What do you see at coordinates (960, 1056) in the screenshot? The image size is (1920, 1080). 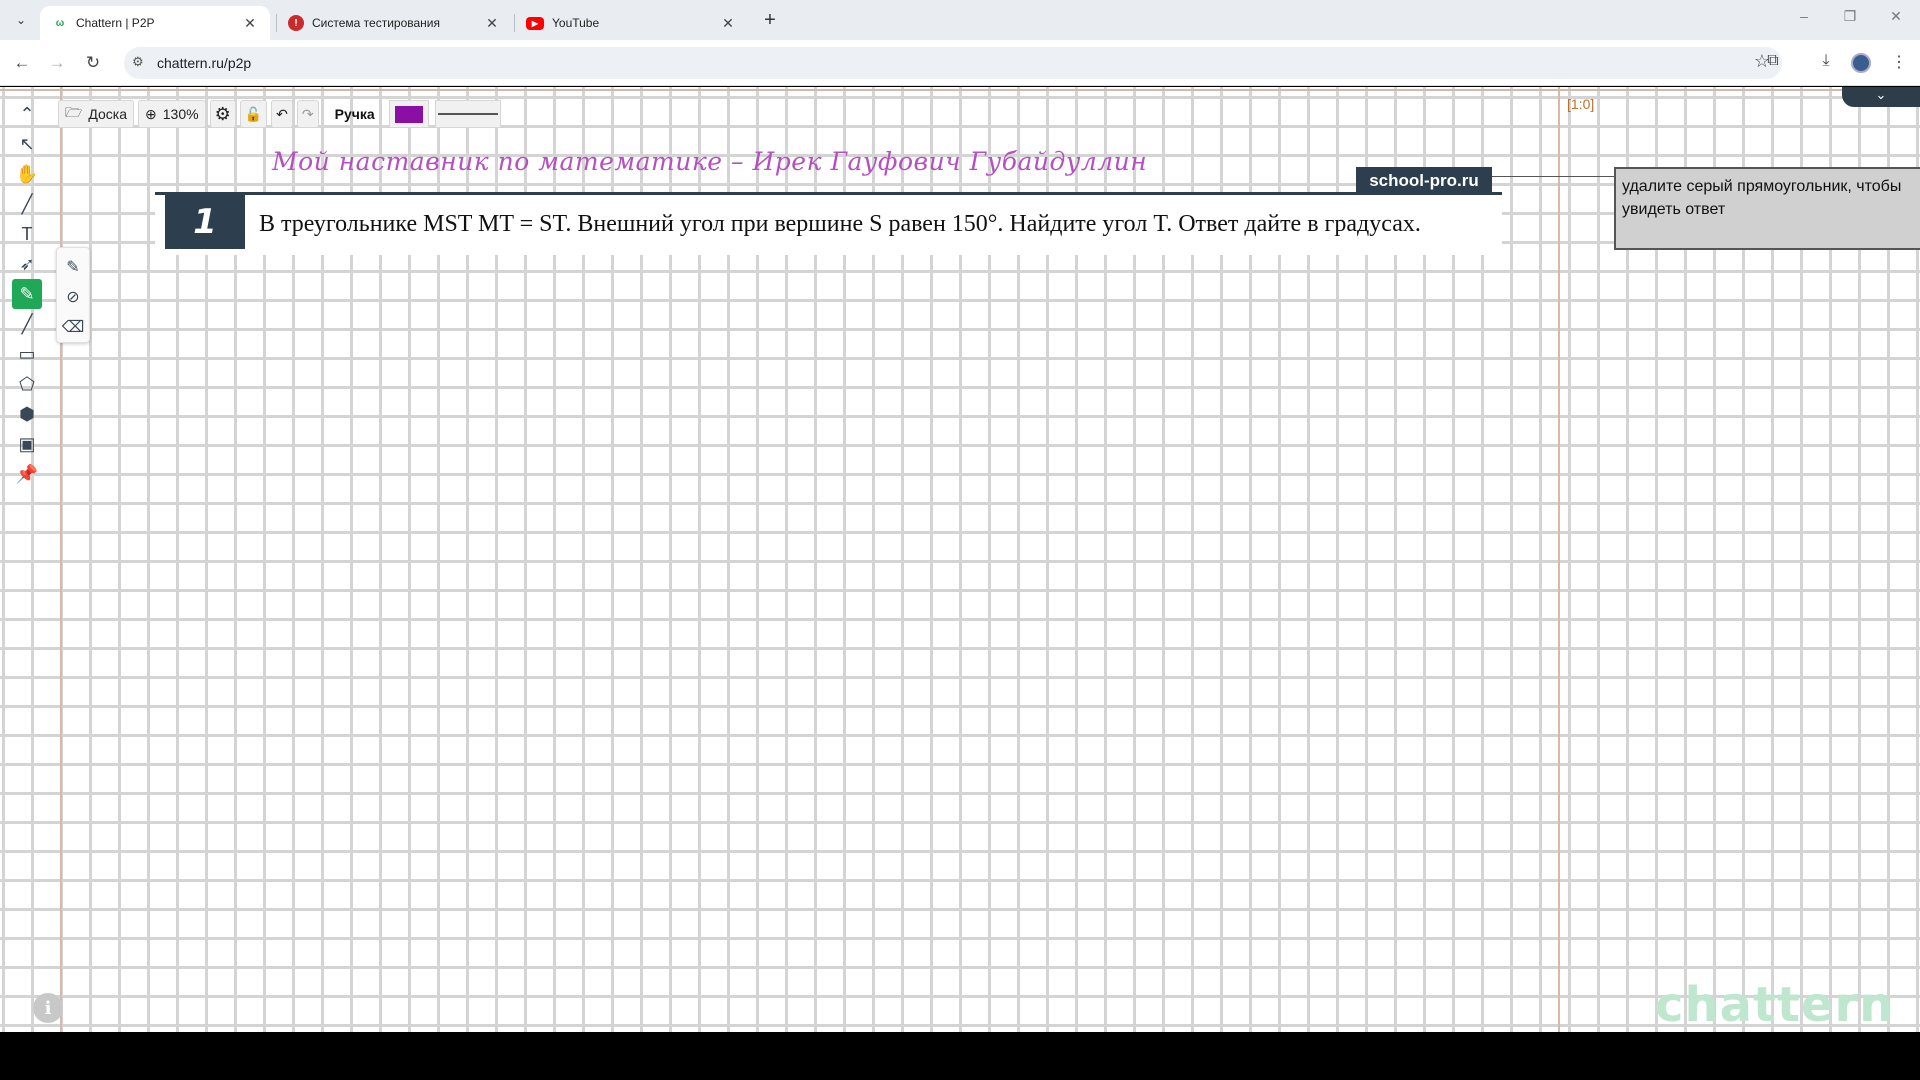 I see `screen-bottom-bar` at bounding box center [960, 1056].